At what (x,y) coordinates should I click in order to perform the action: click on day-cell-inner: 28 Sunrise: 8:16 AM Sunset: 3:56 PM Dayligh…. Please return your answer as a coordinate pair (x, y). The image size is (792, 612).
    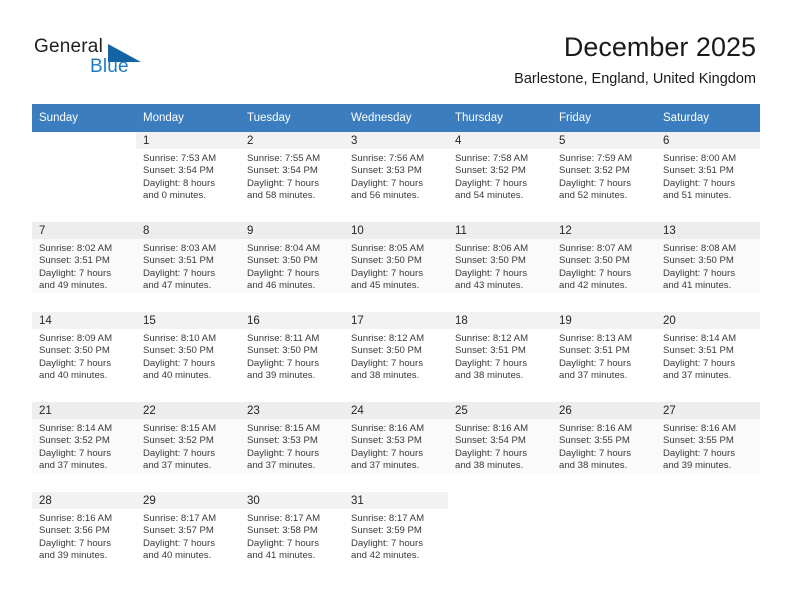
    Looking at the image, I should click on (84, 537).